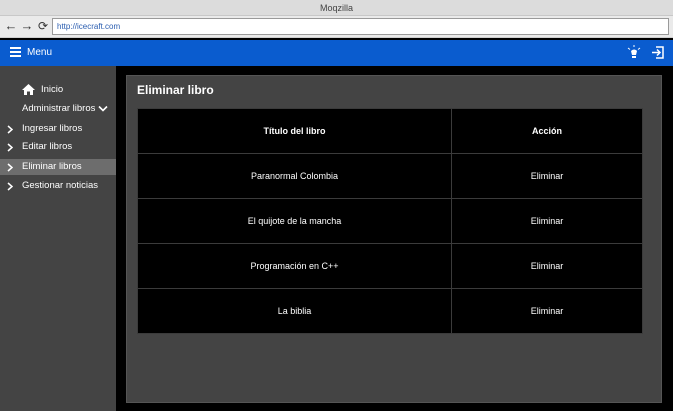 Image resolution: width=673 pixels, height=411 pixels. What do you see at coordinates (27, 26) in the screenshot?
I see `forward-arrow-icon: →` at bounding box center [27, 26].